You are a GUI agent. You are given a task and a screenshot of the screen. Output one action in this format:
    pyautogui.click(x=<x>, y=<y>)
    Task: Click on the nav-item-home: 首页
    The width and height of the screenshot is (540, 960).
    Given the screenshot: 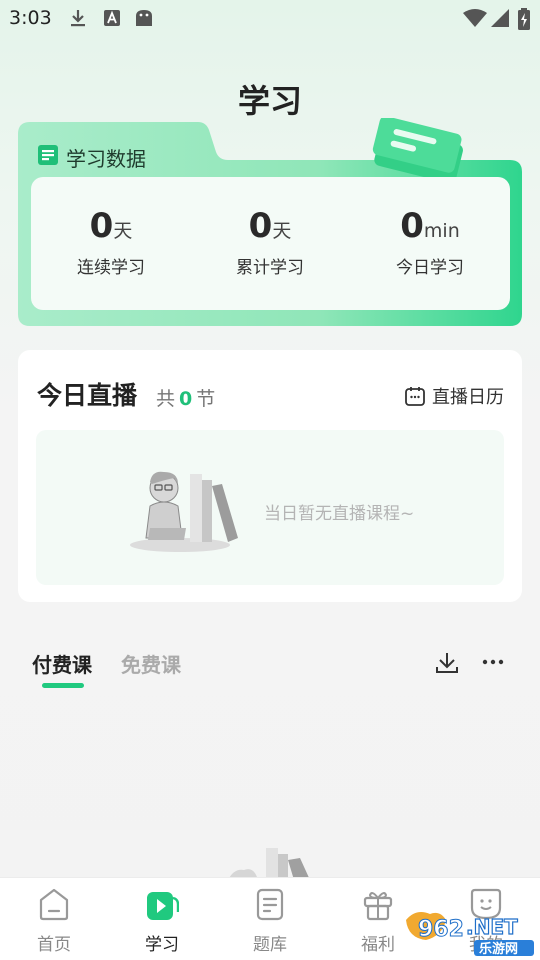 What is the action you would take?
    pyautogui.click(x=54, y=919)
    